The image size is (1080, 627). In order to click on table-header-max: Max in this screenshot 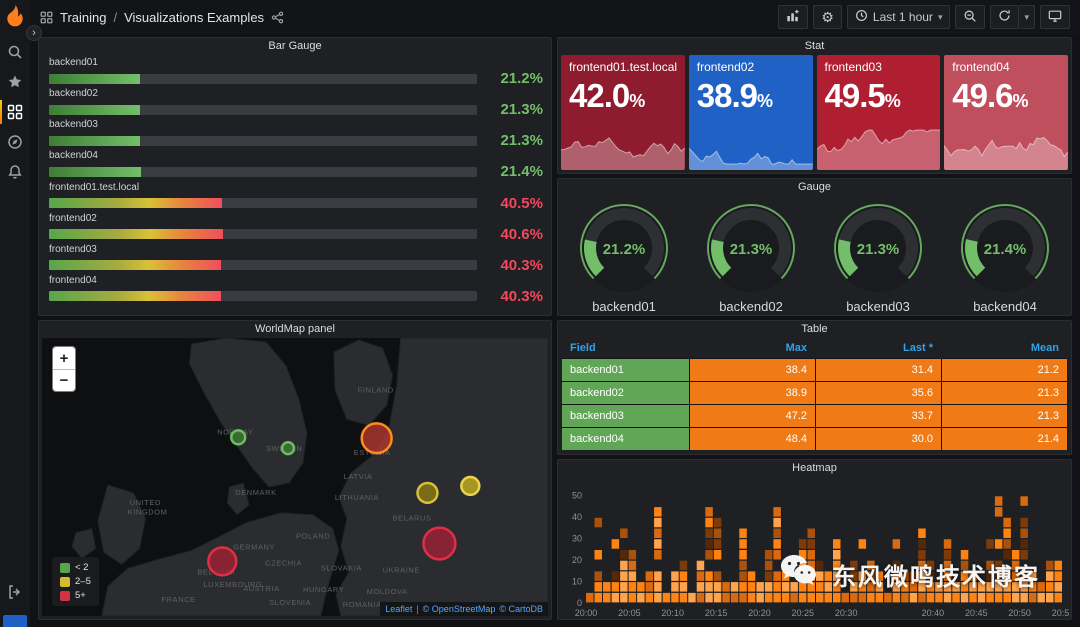, I will do `click(752, 348)`.